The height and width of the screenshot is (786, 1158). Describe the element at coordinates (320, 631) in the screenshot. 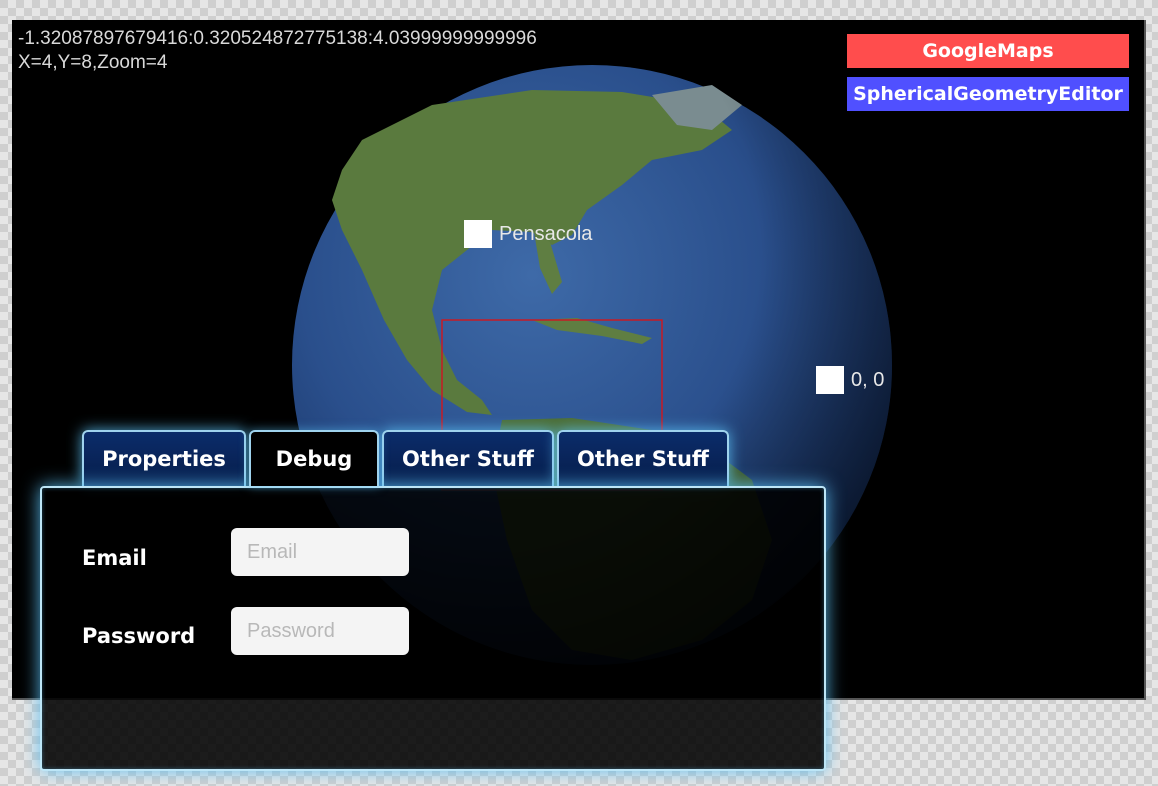

I see `password-field` at that location.